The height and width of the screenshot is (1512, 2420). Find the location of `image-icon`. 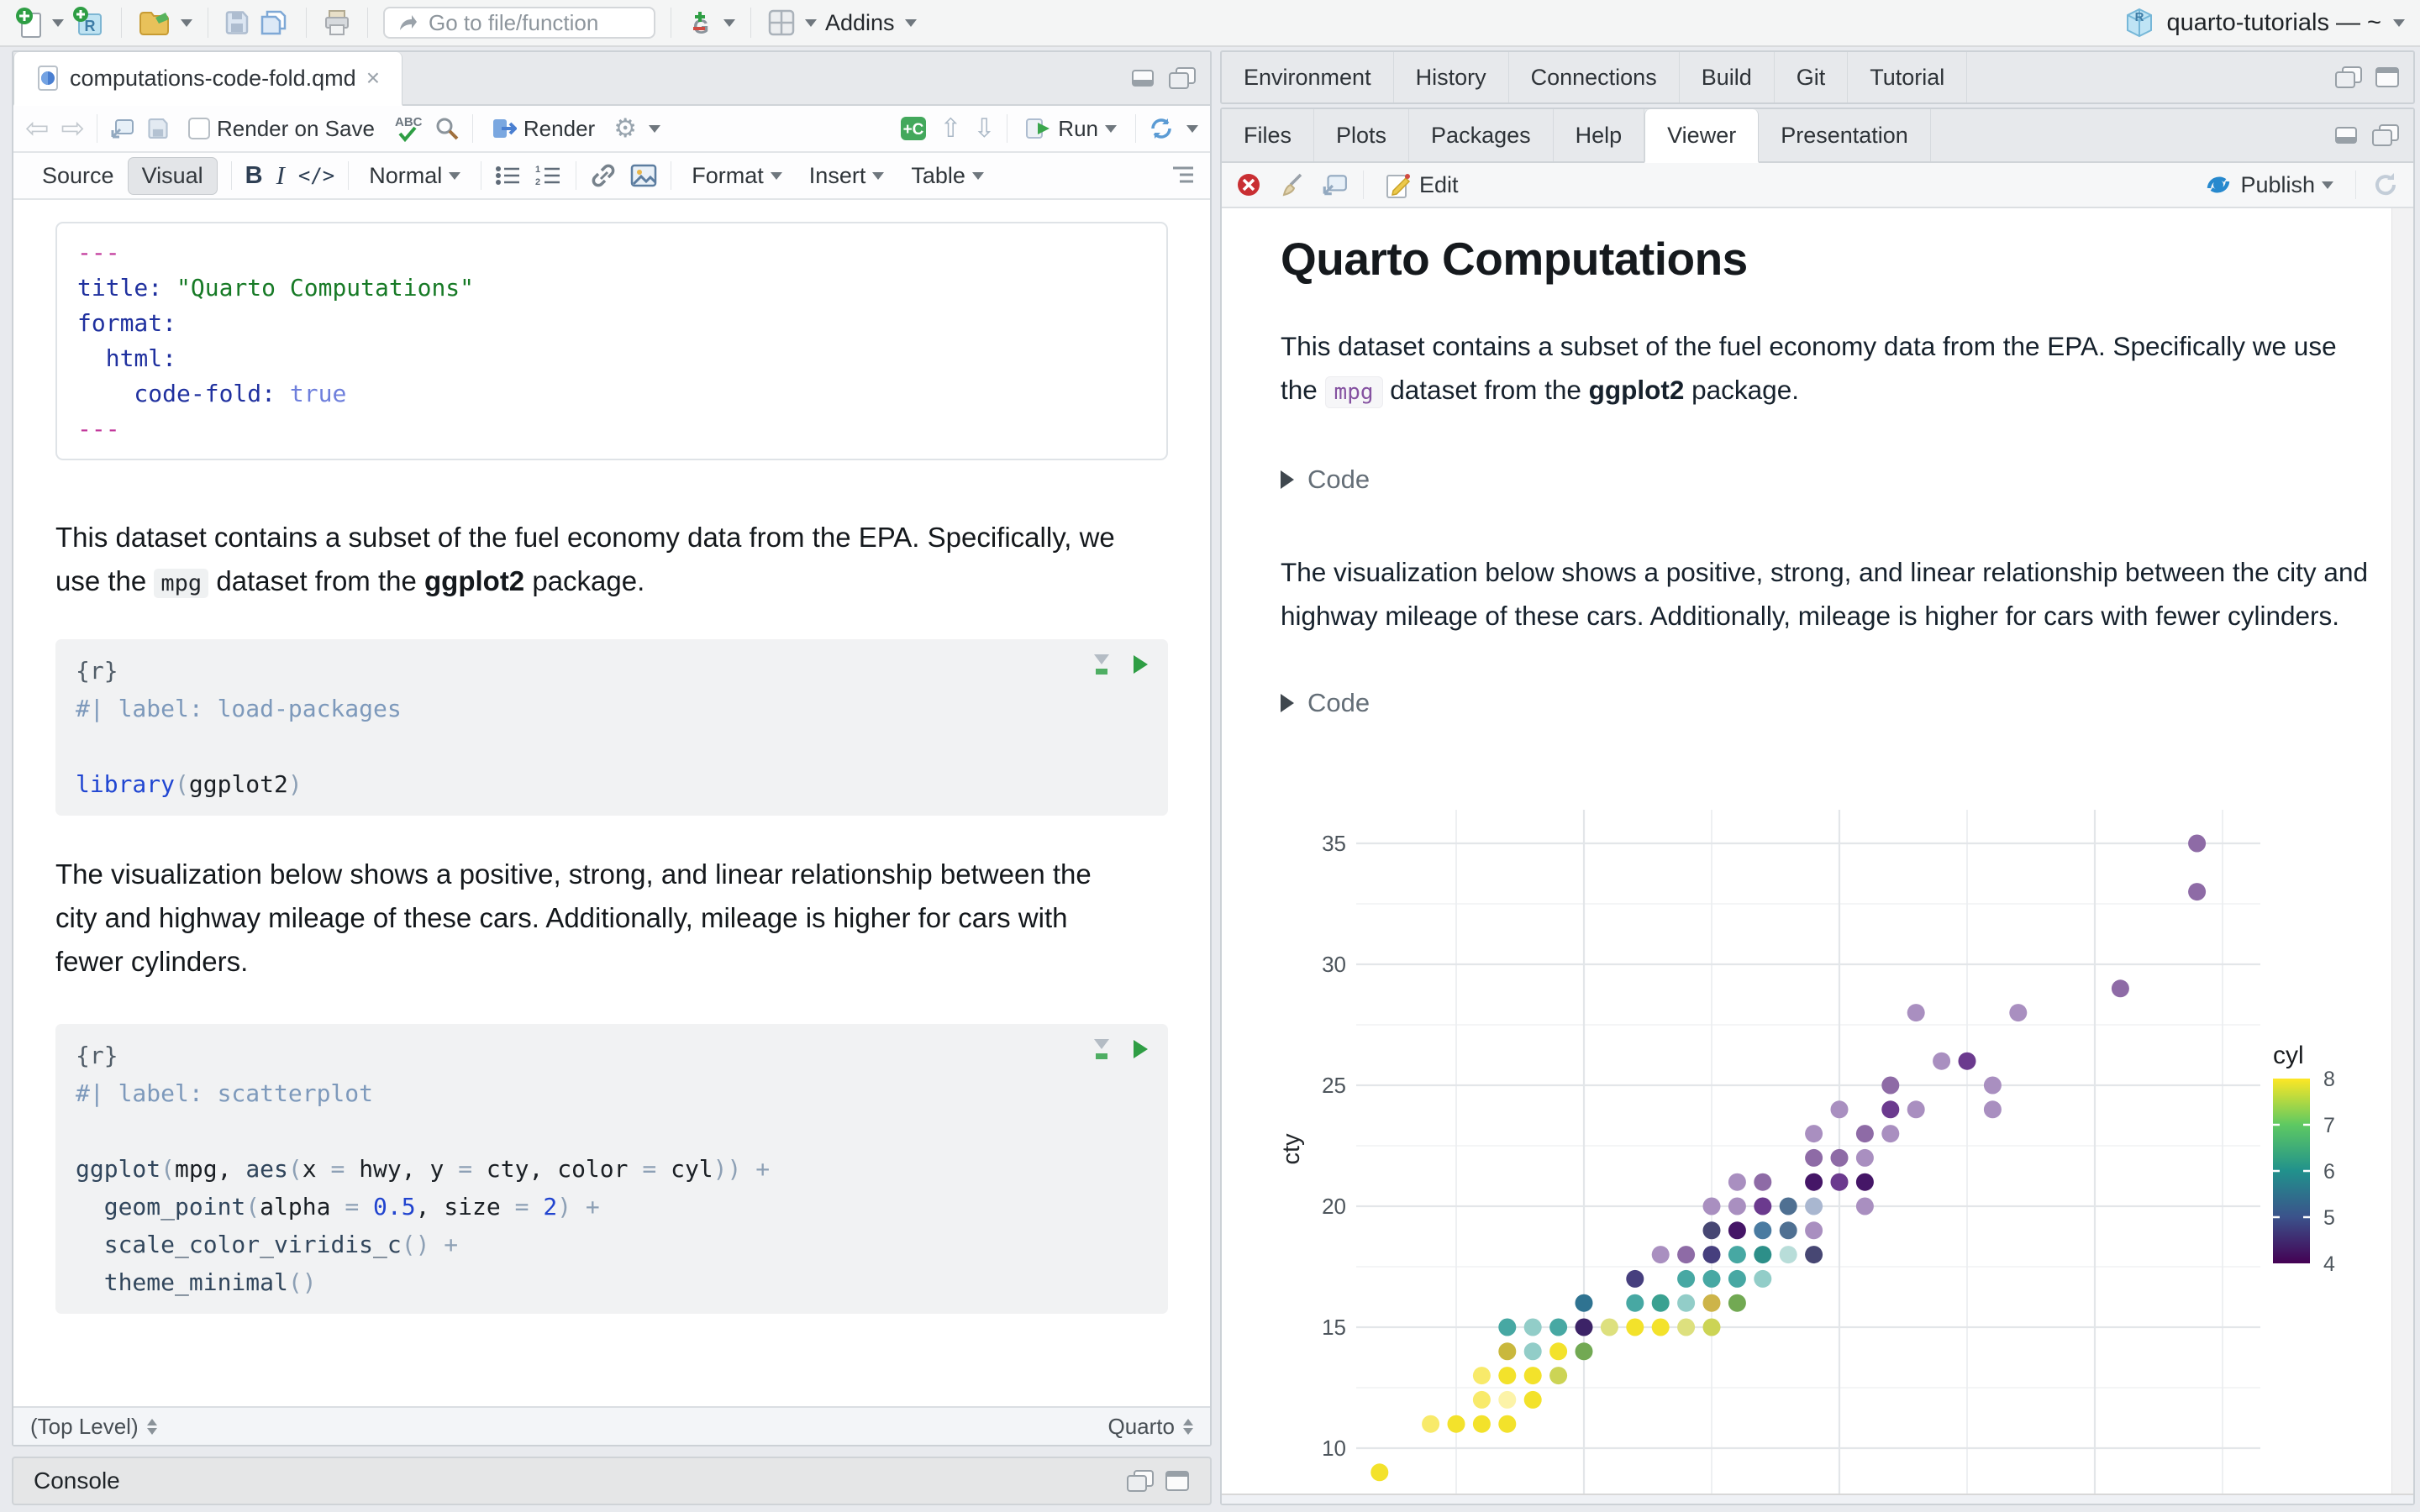

image-icon is located at coordinates (643, 175).